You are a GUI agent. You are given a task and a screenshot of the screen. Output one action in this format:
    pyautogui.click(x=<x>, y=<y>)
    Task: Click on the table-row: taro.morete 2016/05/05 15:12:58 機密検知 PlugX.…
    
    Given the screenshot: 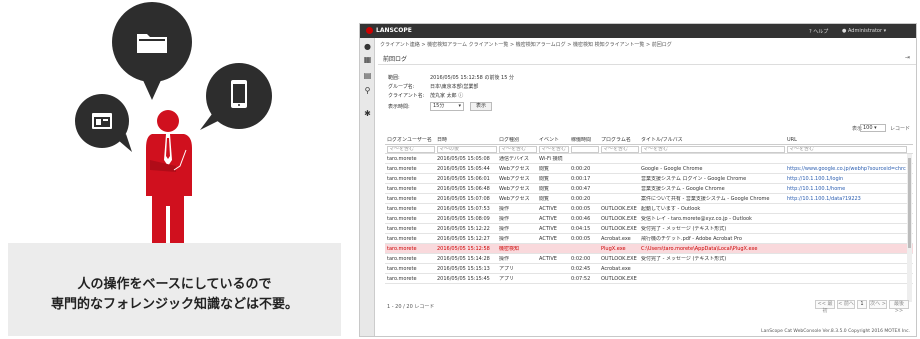 What is the action you would take?
    pyautogui.click(x=649, y=249)
    